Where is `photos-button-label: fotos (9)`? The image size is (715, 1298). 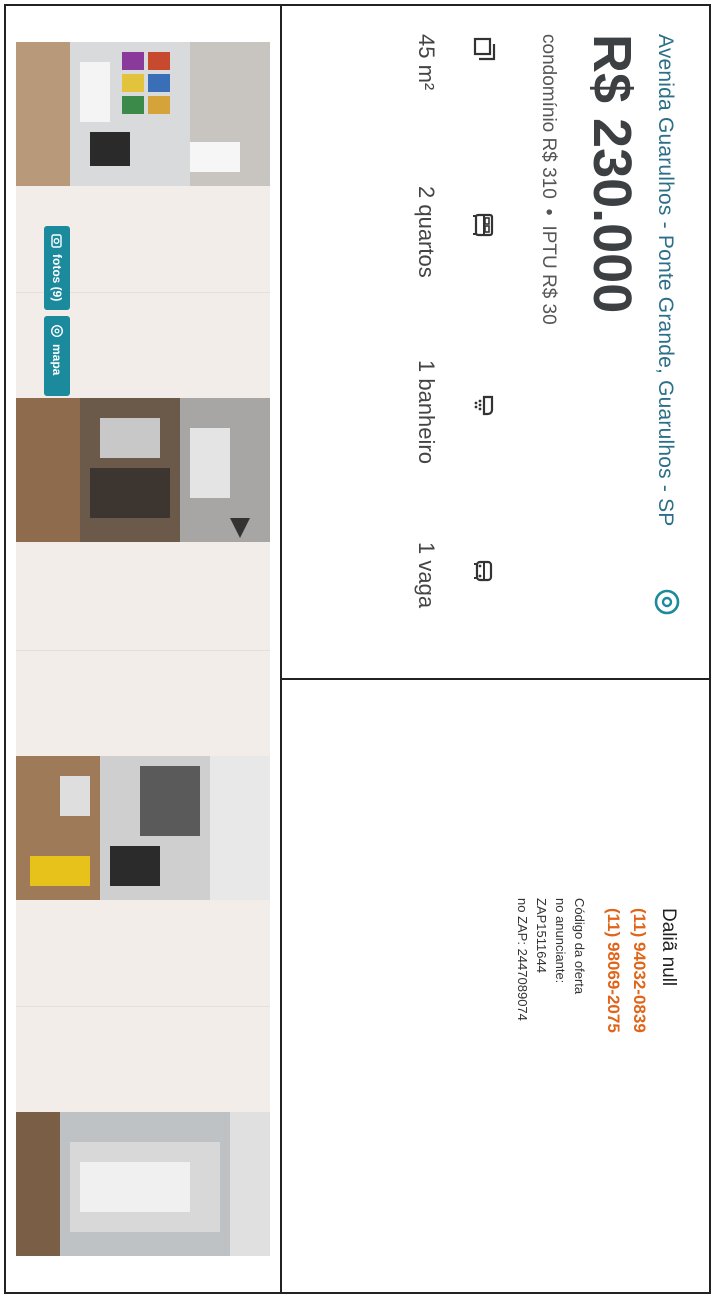
photos-button-label: fotos (9) is located at coordinates (57, 278).